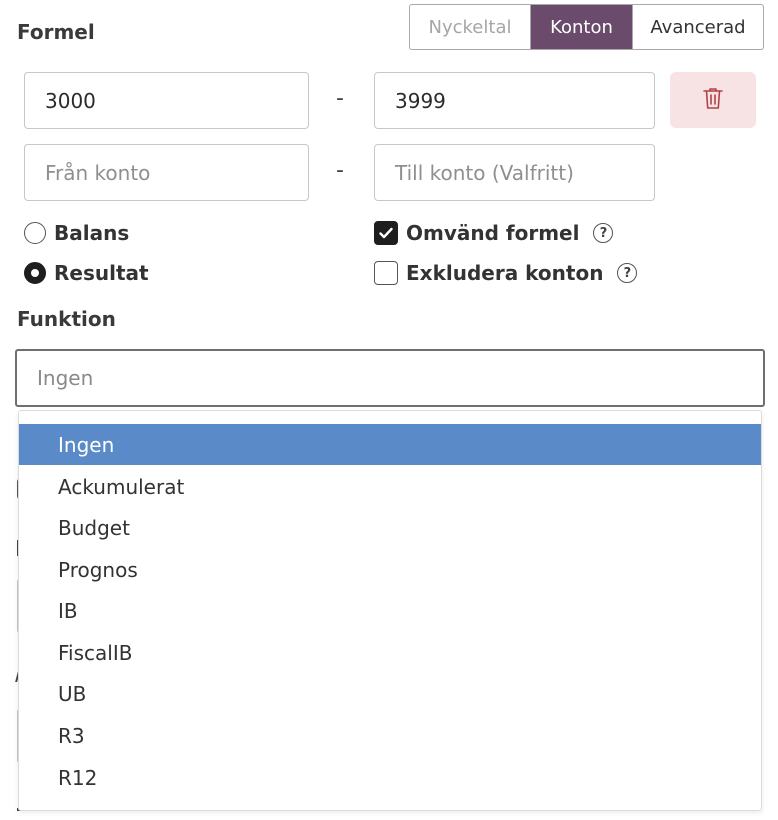  I want to click on checkbox-omvand-formel: Omvänd formel ?, so click(494, 233).